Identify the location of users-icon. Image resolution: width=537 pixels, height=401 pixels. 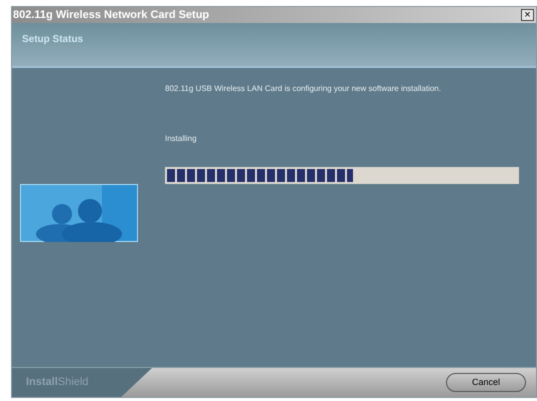
(79, 213).